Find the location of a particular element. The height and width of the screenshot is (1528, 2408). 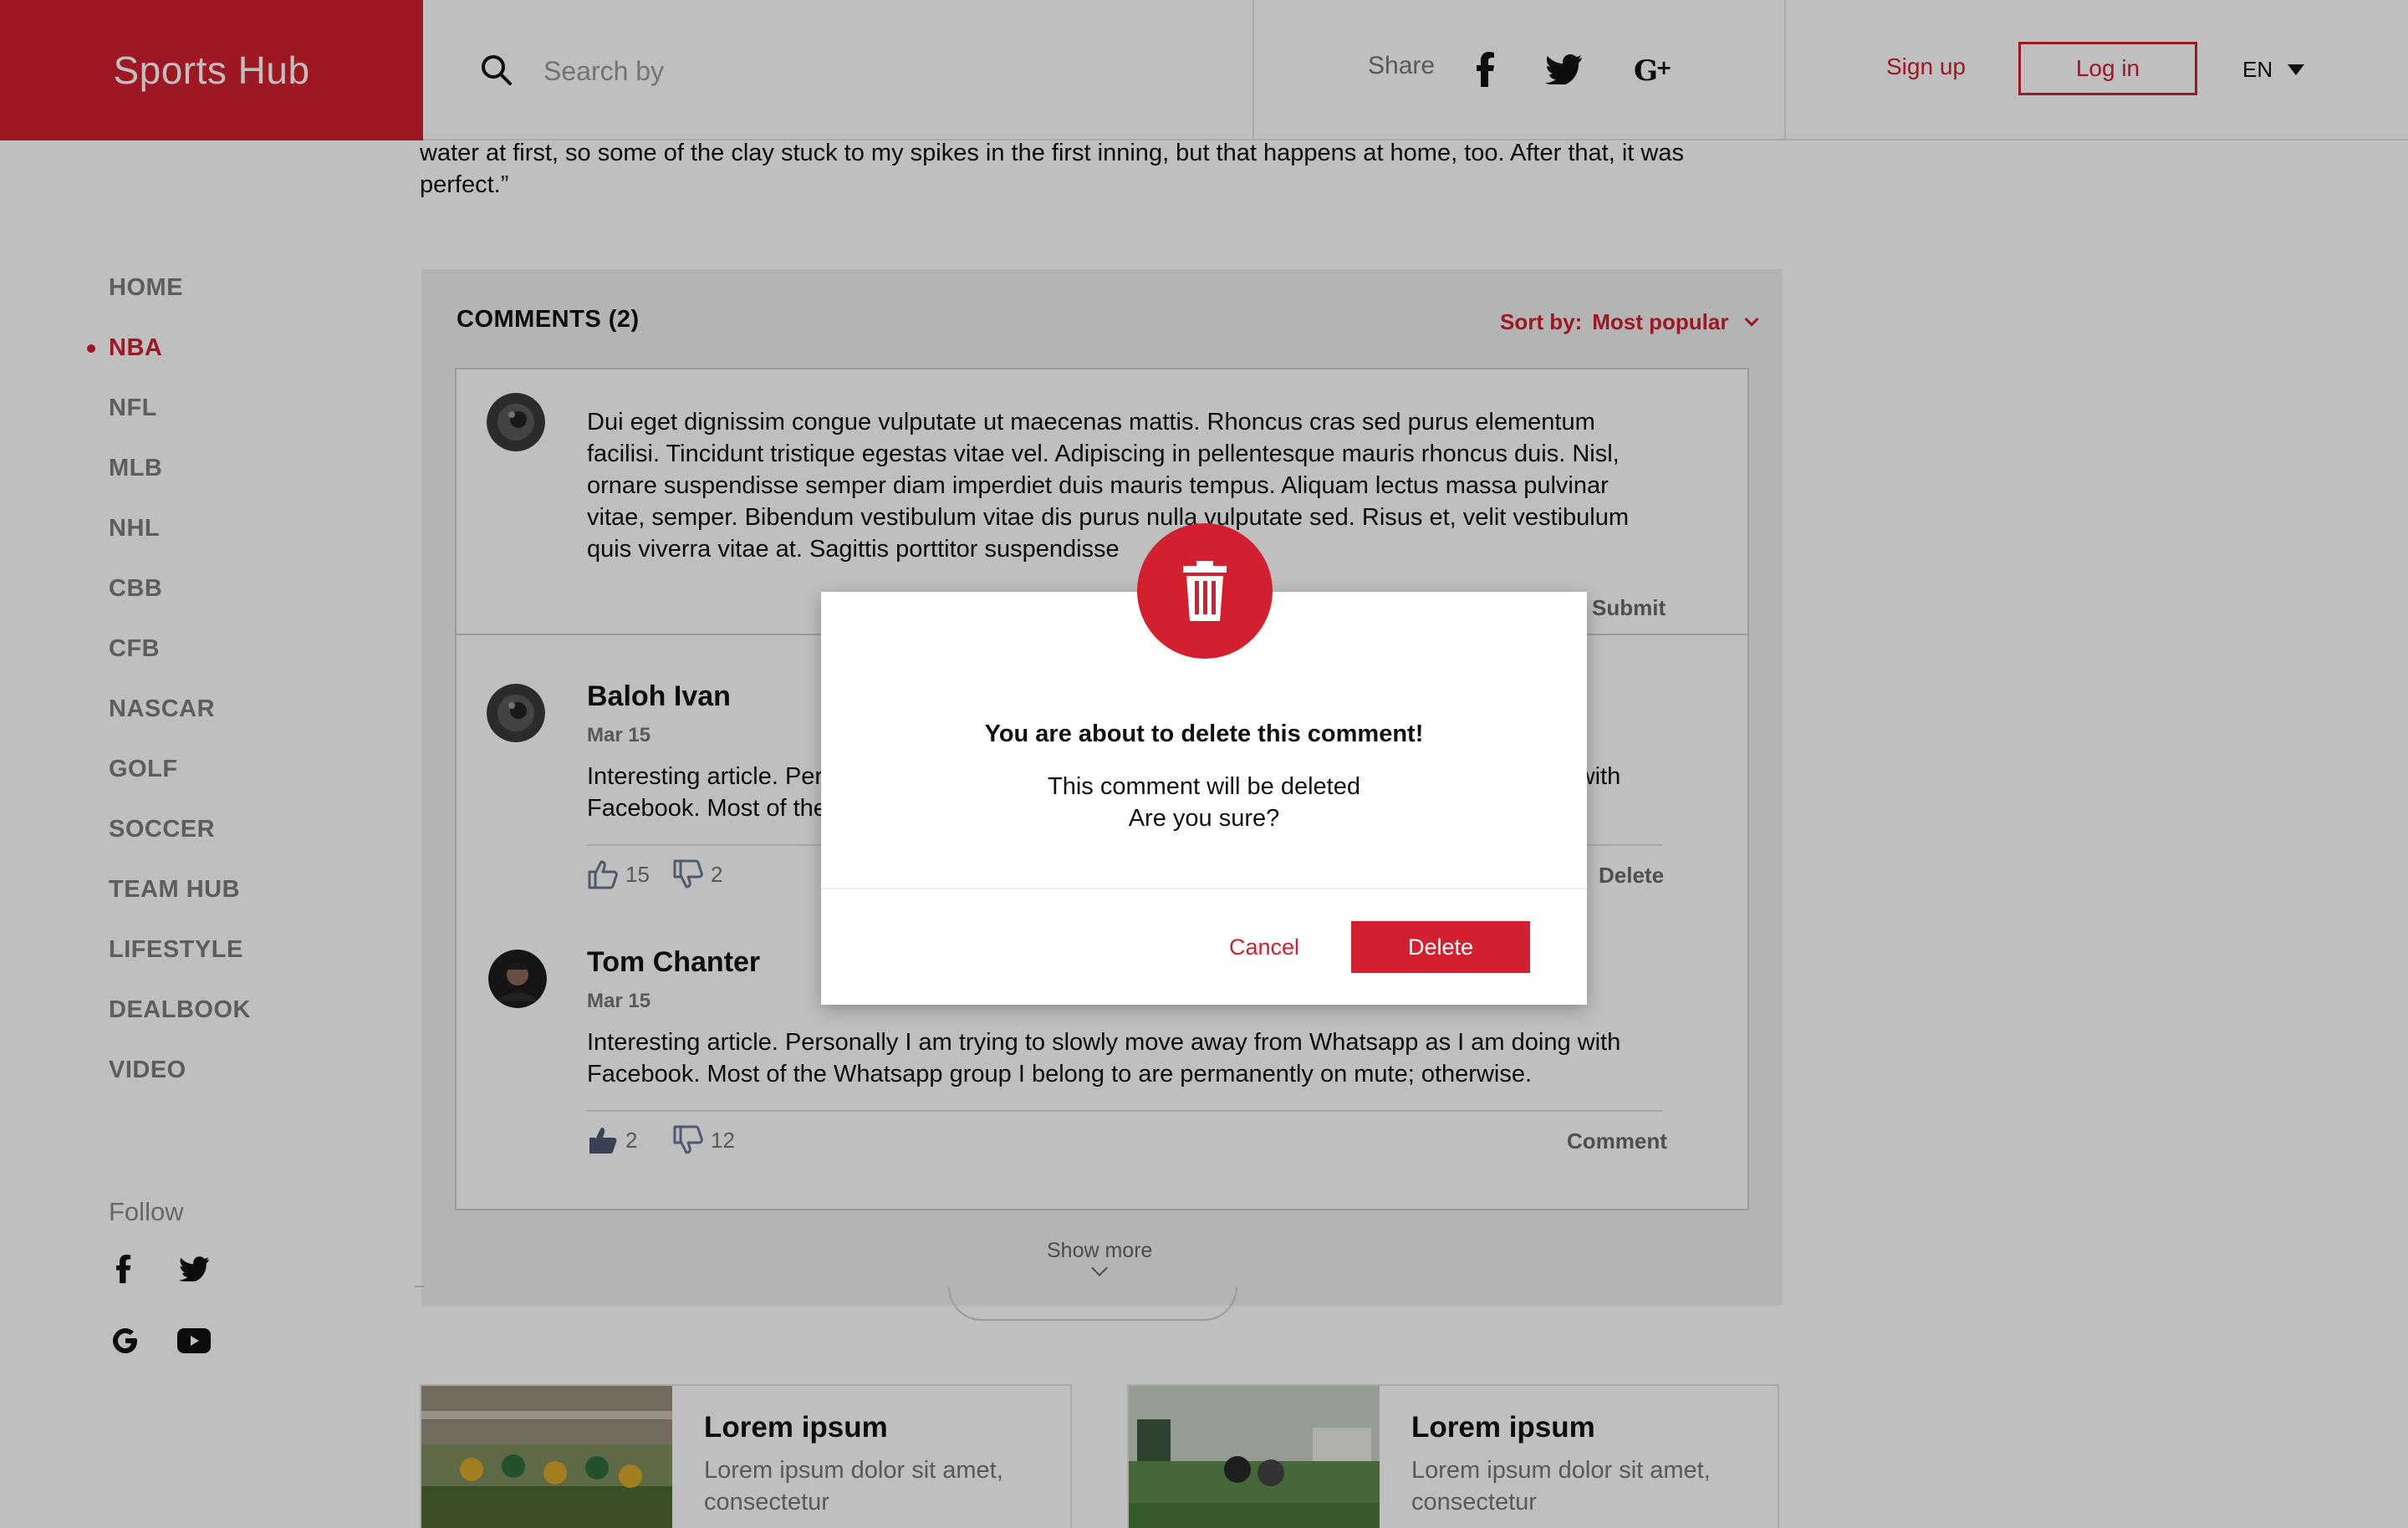

trash-icon is located at coordinates (1205, 591).